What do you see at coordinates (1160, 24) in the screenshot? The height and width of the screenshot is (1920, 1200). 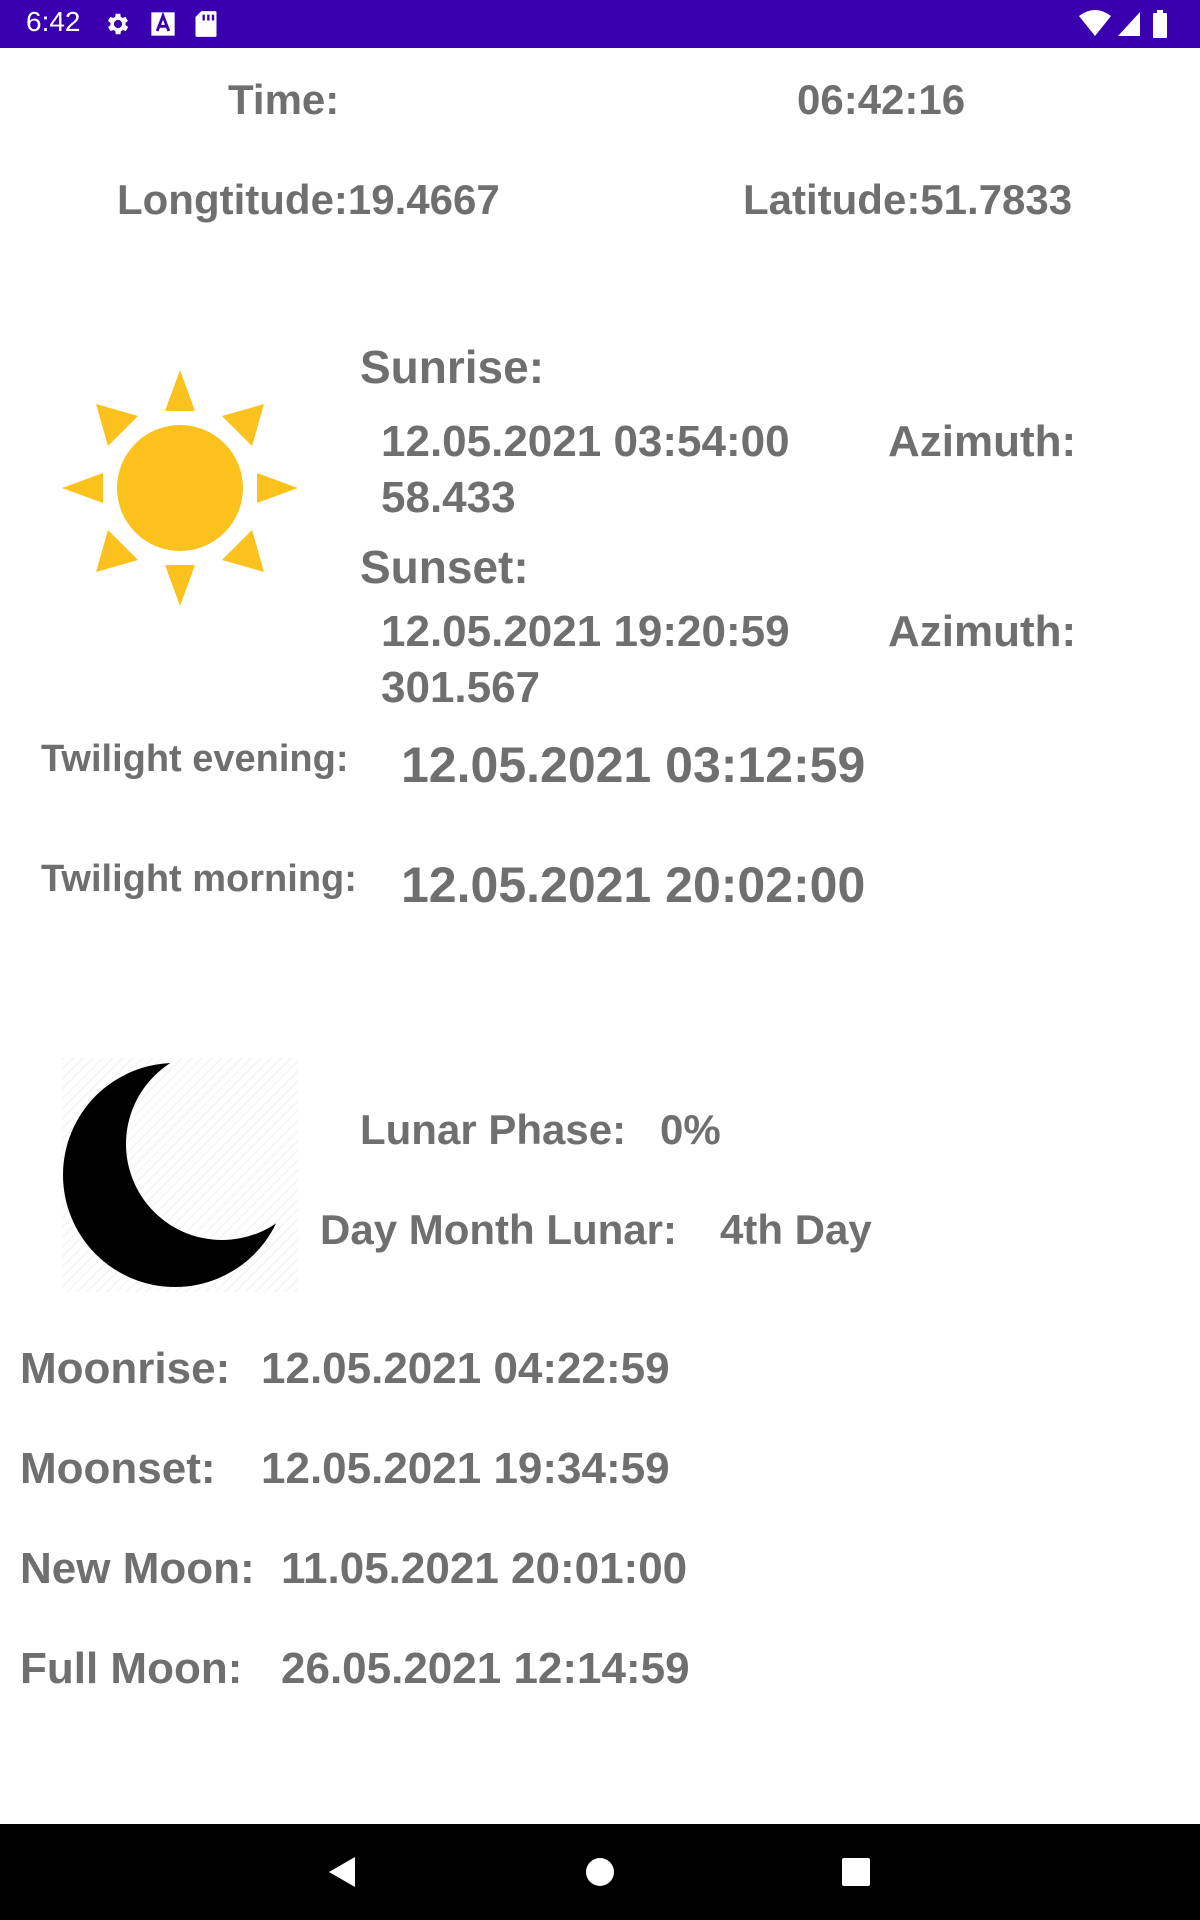 I see `battery-icon` at bounding box center [1160, 24].